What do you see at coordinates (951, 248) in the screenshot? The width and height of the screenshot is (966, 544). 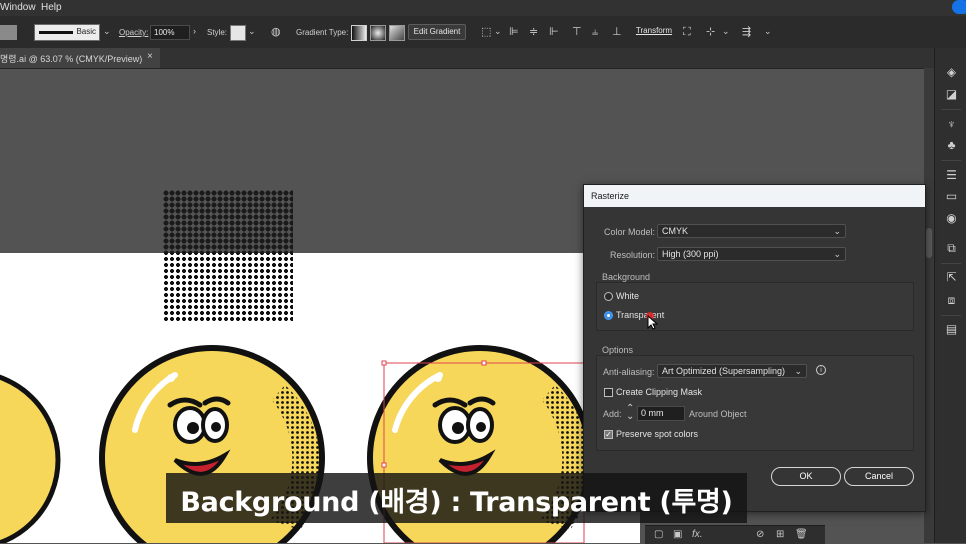 I see `appearance-icon: ⧉` at bounding box center [951, 248].